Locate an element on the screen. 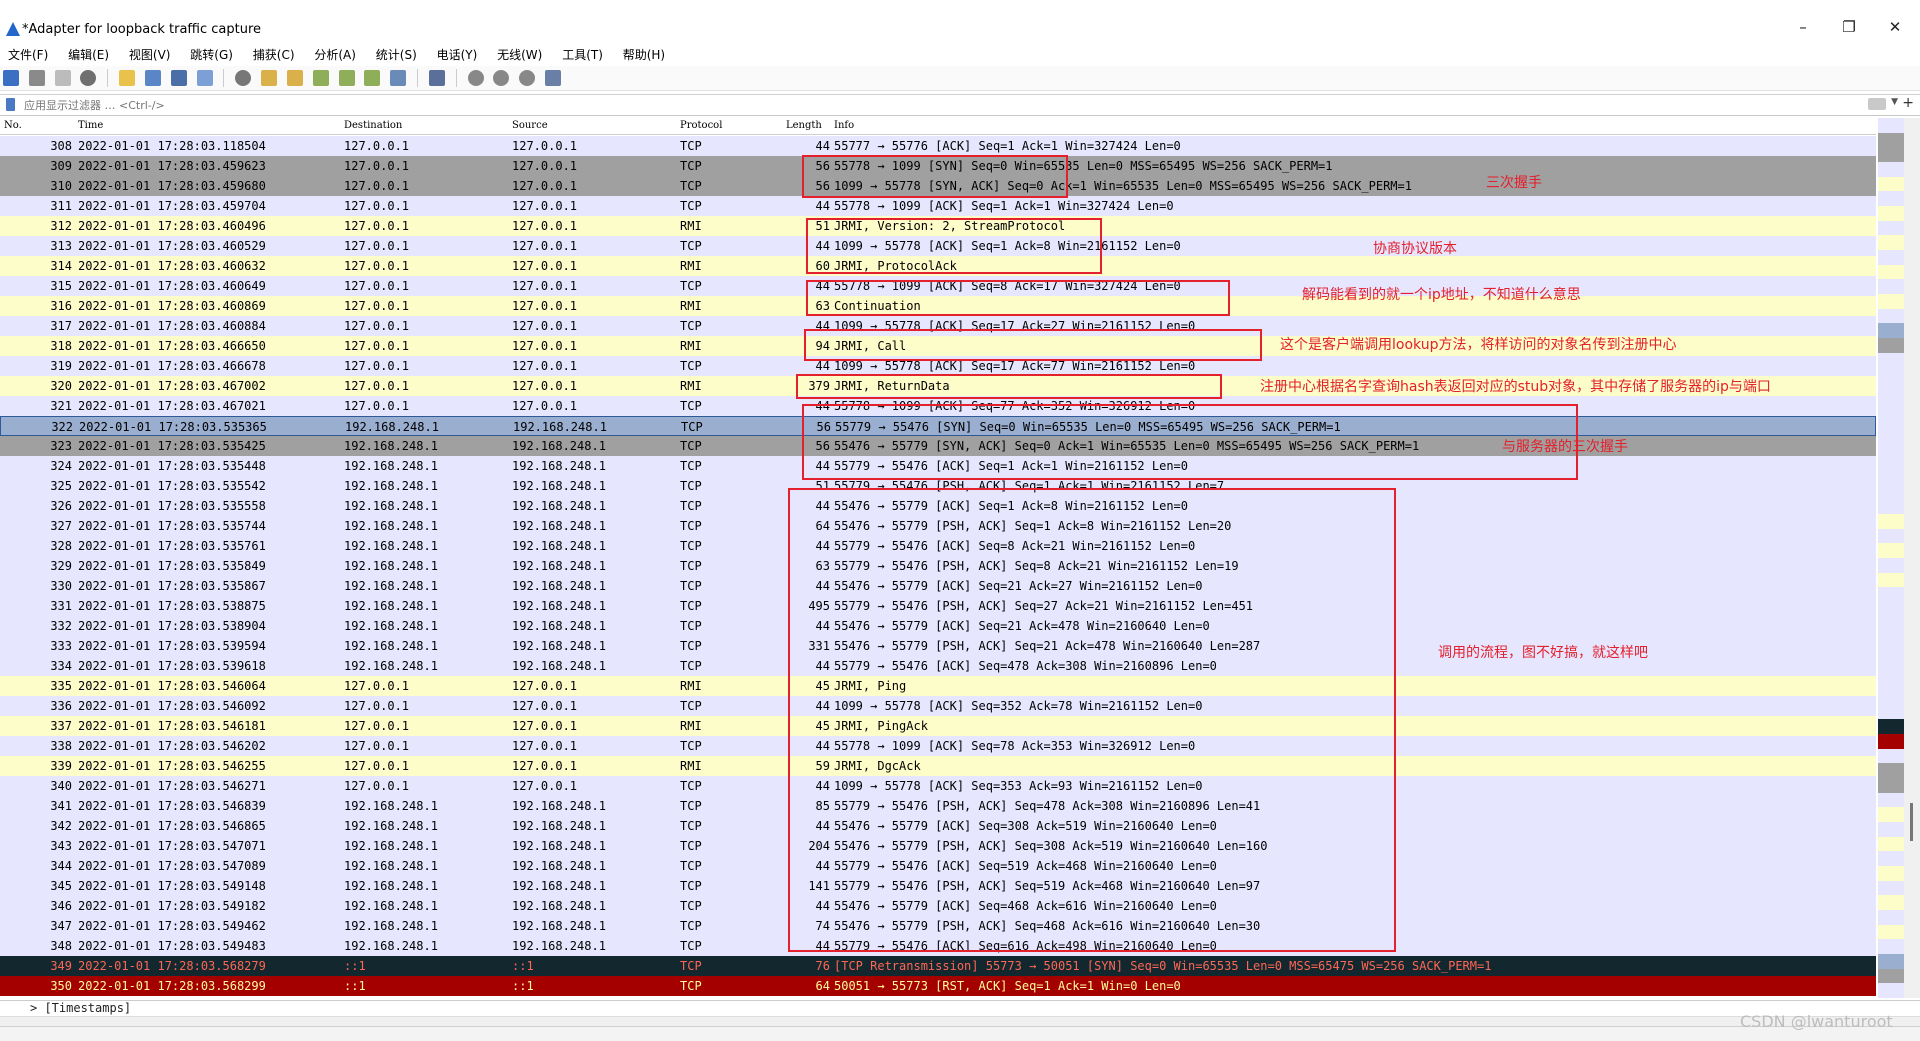 The width and height of the screenshot is (1920, 1041). packet-time: 2022-01-01 17:28:03.460496 is located at coordinates (172, 226).